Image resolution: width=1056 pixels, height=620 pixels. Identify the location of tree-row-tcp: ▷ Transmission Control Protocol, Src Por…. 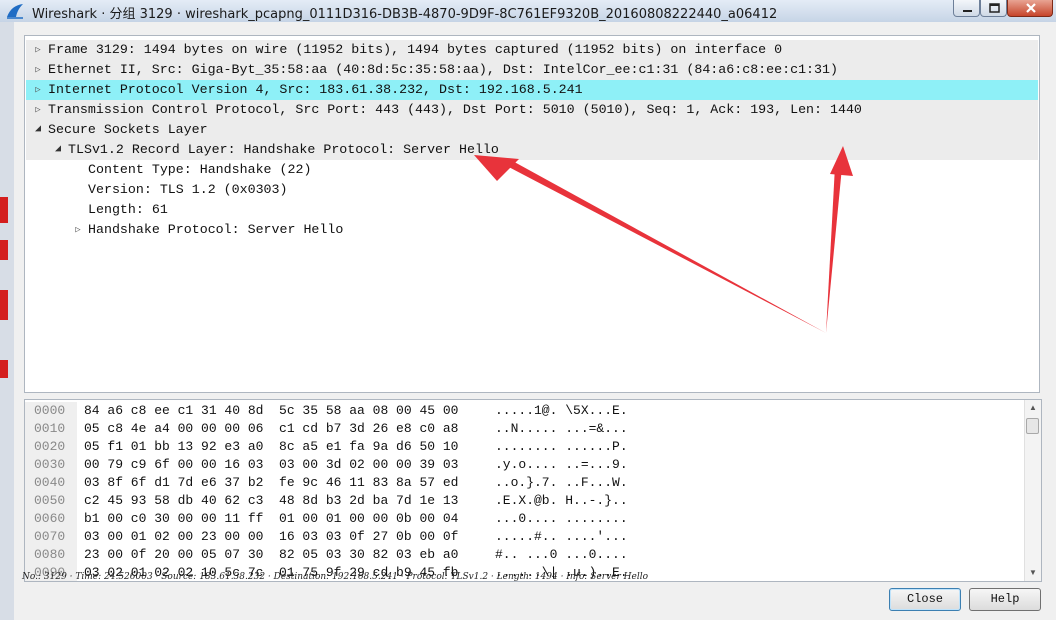
(532, 110).